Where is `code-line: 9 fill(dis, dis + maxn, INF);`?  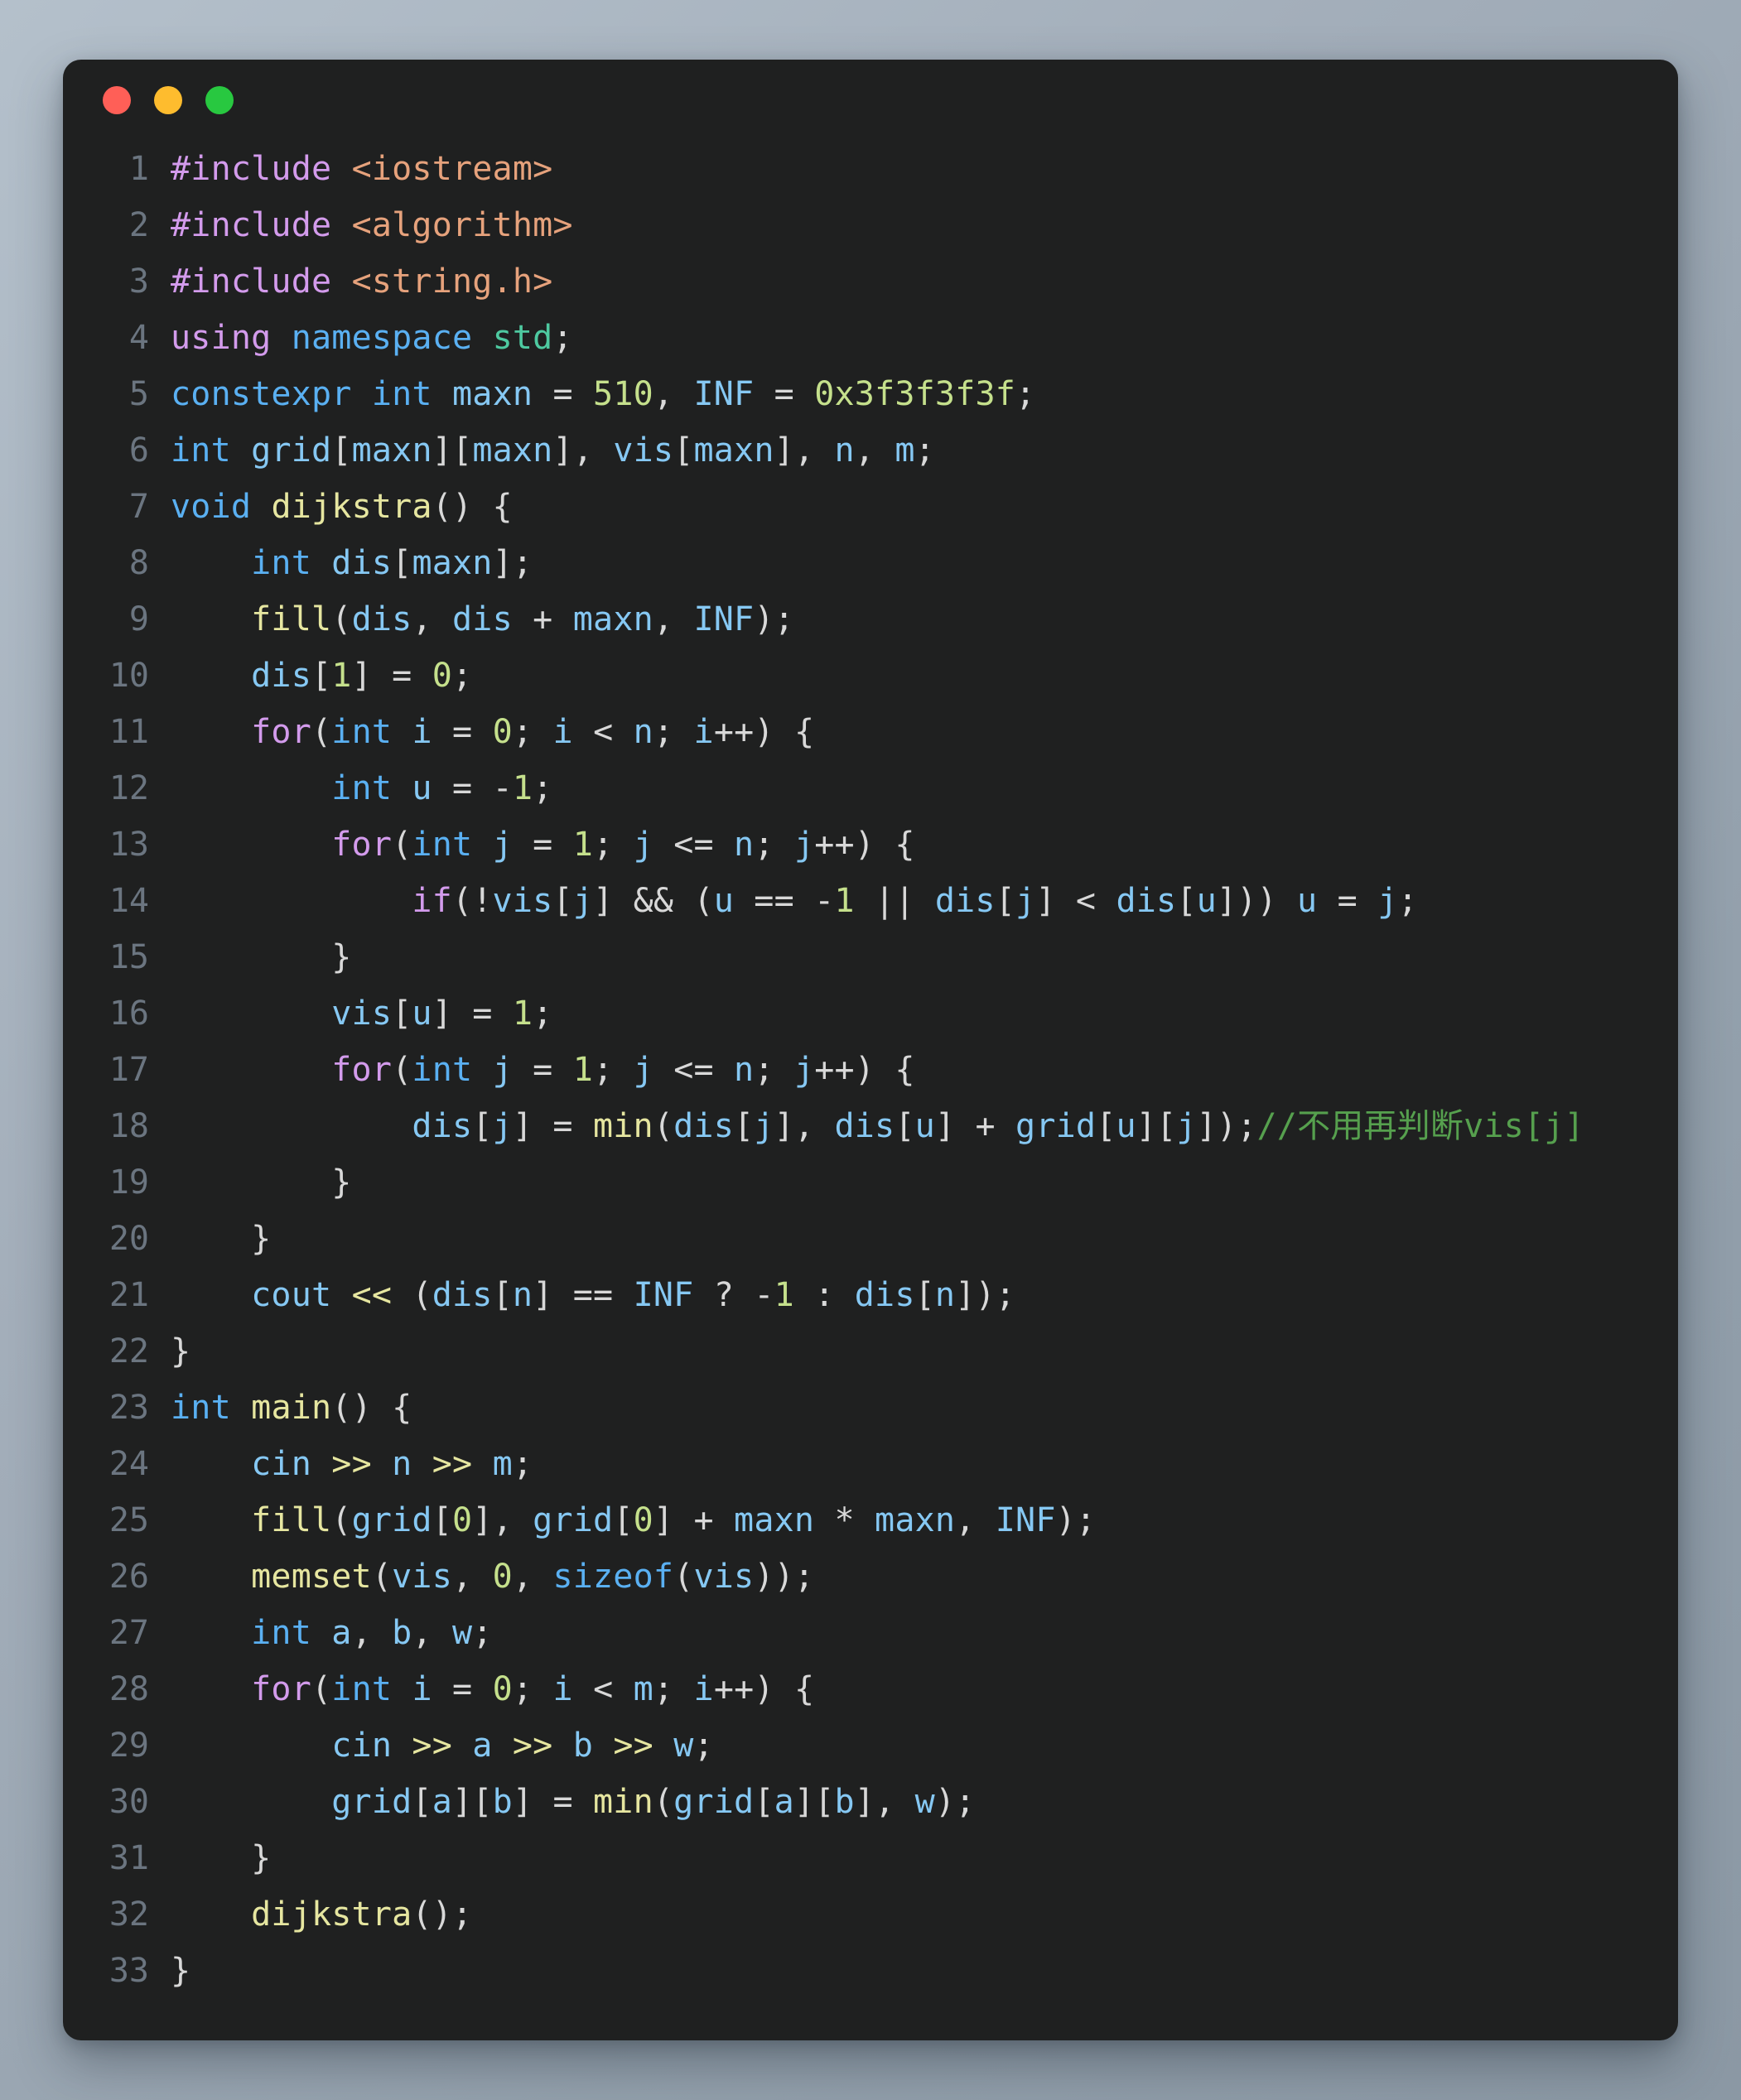
code-line: 9 fill(dis, dis + maxn, INF); is located at coordinates (870, 619).